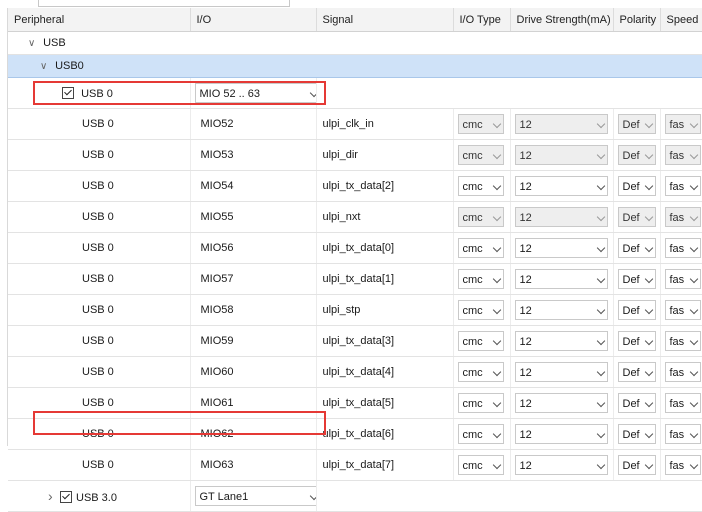 Image resolution: width=702 pixels, height=512 pixels. Describe the element at coordinates (68, 92) in the screenshot. I see `usb0-enable-checkbox` at that location.